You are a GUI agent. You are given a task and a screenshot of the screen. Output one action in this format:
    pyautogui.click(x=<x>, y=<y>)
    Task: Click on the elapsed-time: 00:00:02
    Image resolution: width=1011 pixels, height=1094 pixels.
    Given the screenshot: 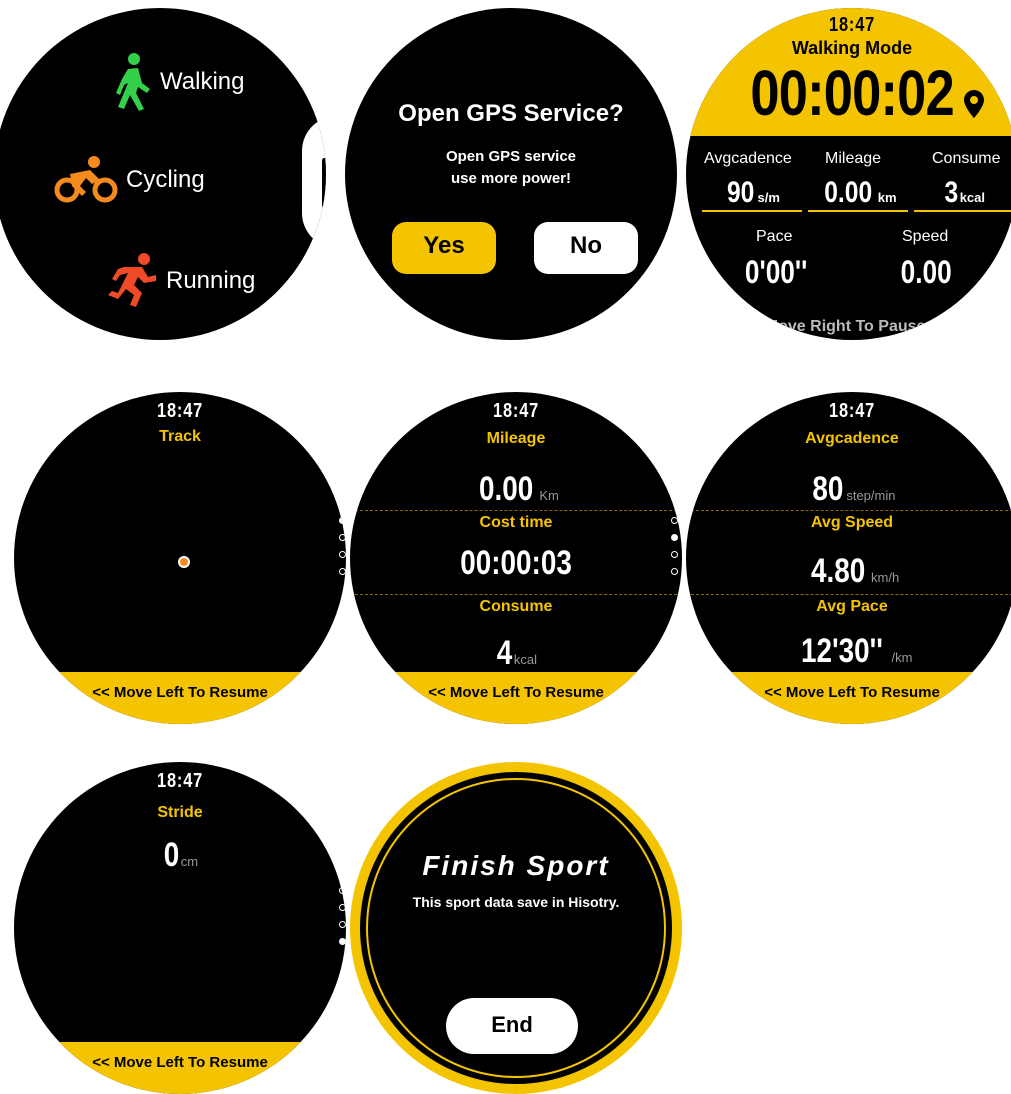 What is the action you would take?
    pyautogui.click(x=852, y=93)
    